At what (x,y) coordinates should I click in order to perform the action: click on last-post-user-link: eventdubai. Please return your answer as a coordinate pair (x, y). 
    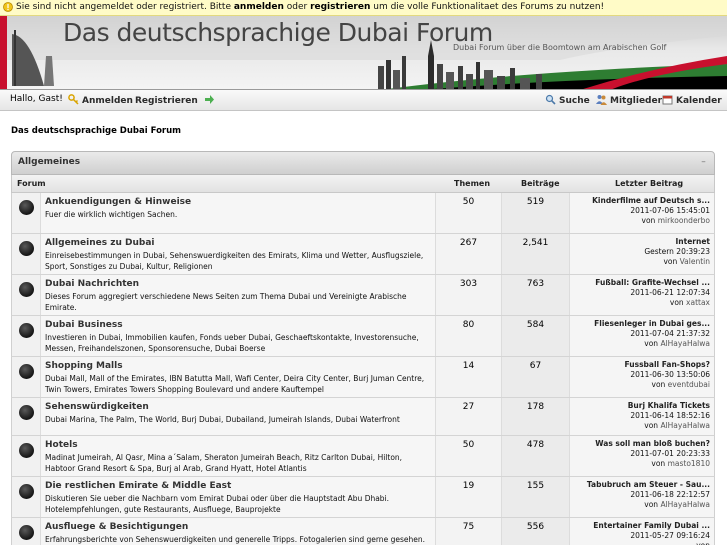
    Looking at the image, I should click on (689, 384).